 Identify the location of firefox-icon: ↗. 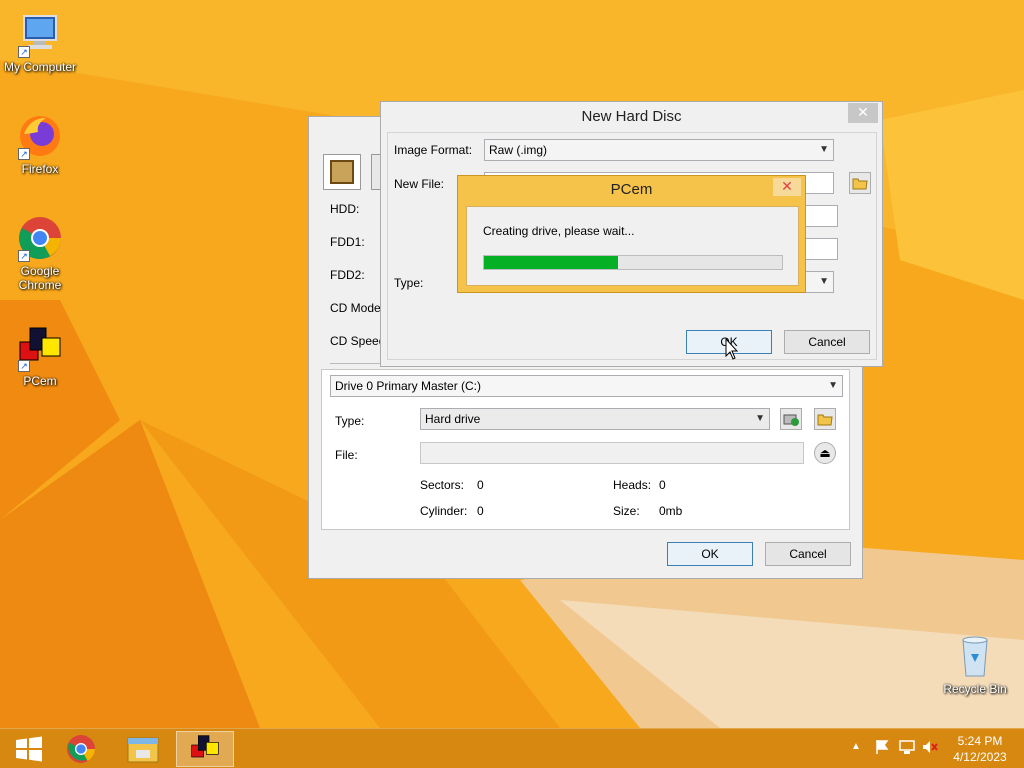
(40, 136).